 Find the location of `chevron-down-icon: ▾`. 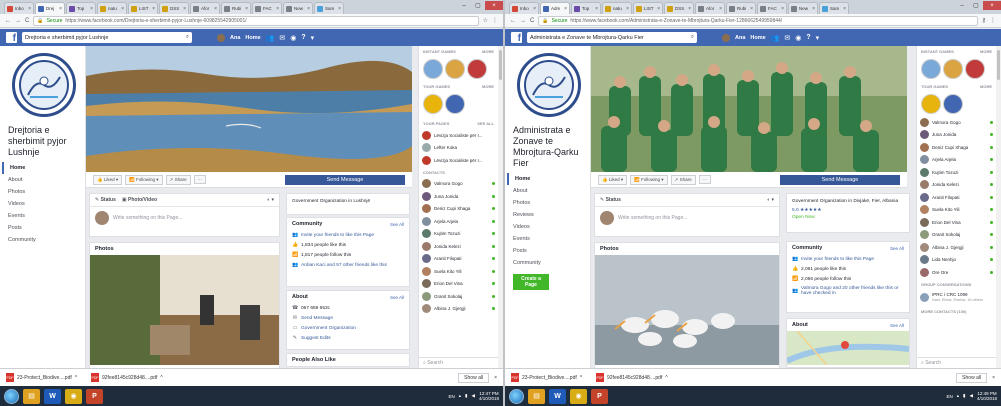

chevron-down-icon: ▾ is located at coordinates (818, 38).